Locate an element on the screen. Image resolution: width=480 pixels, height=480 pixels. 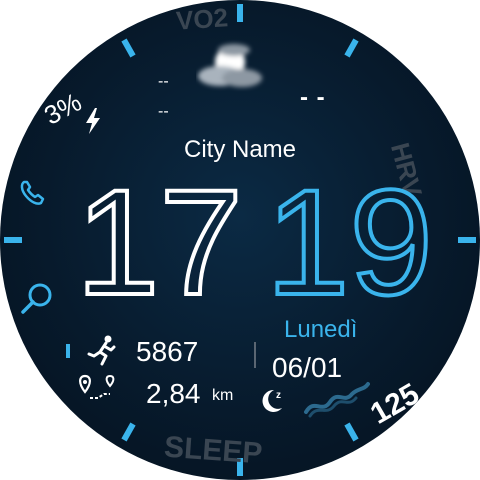
running-figure-icon is located at coordinates (102, 350).